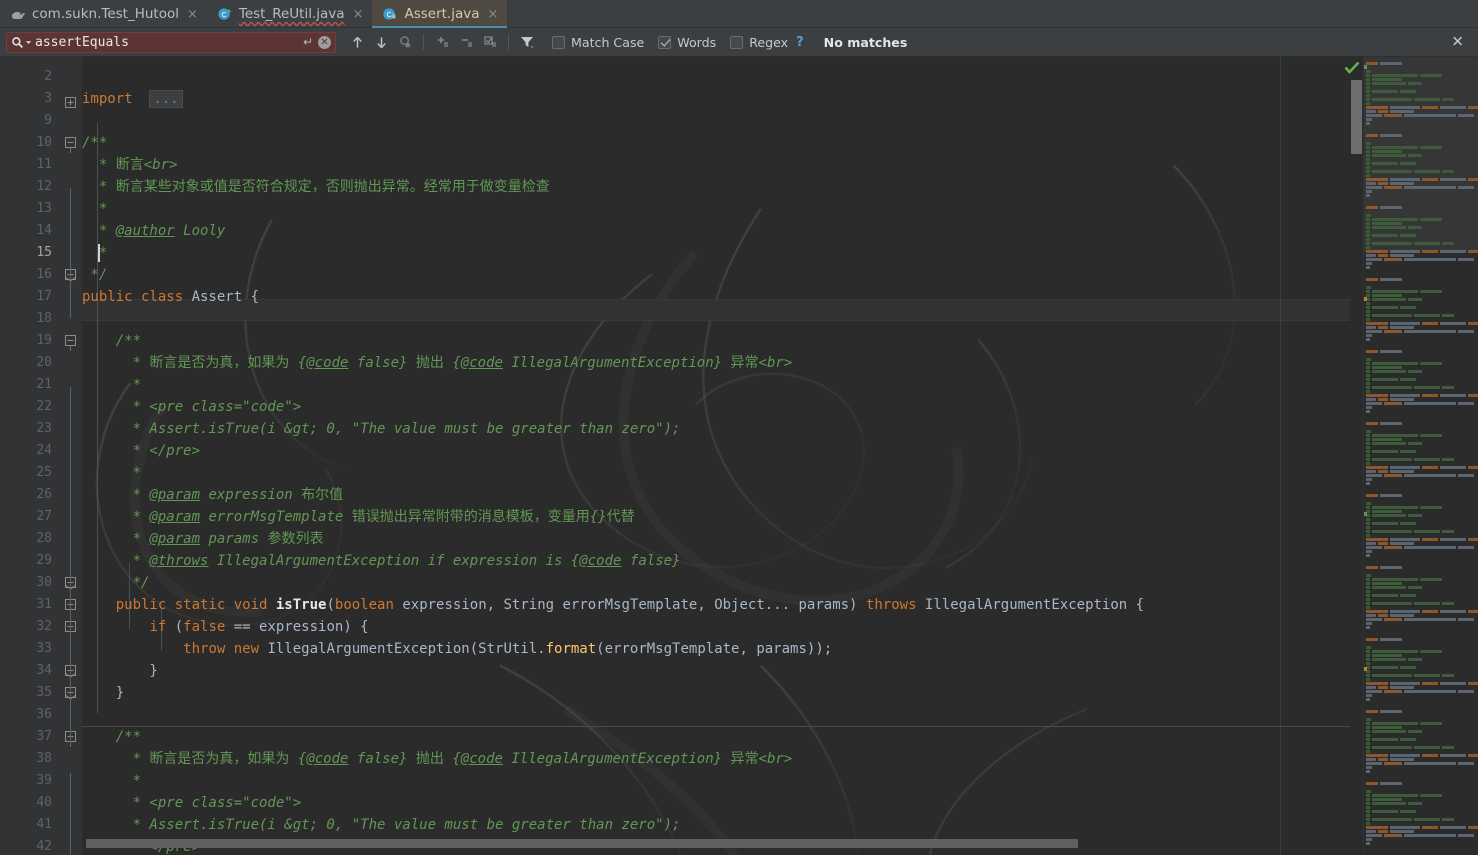 This screenshot has height=855, width=1478. What do you see at coordinates (381, 42) in the screenshot?
I see `arrow-down-icon` at bounding box center [381, 42].